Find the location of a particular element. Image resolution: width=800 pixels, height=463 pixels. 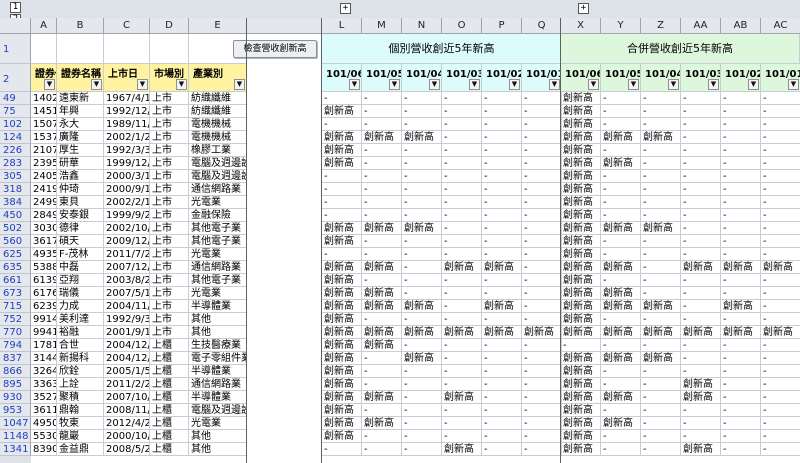

cell-code: 9914 is located at coordinates (44, 319).